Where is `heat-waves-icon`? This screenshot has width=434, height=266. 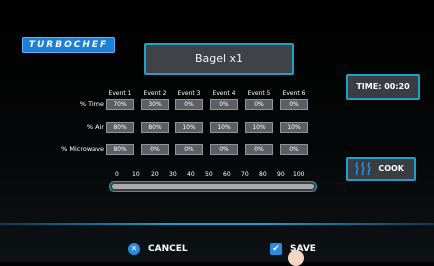
heat-waves-icon is located at coordinates (363, 169).